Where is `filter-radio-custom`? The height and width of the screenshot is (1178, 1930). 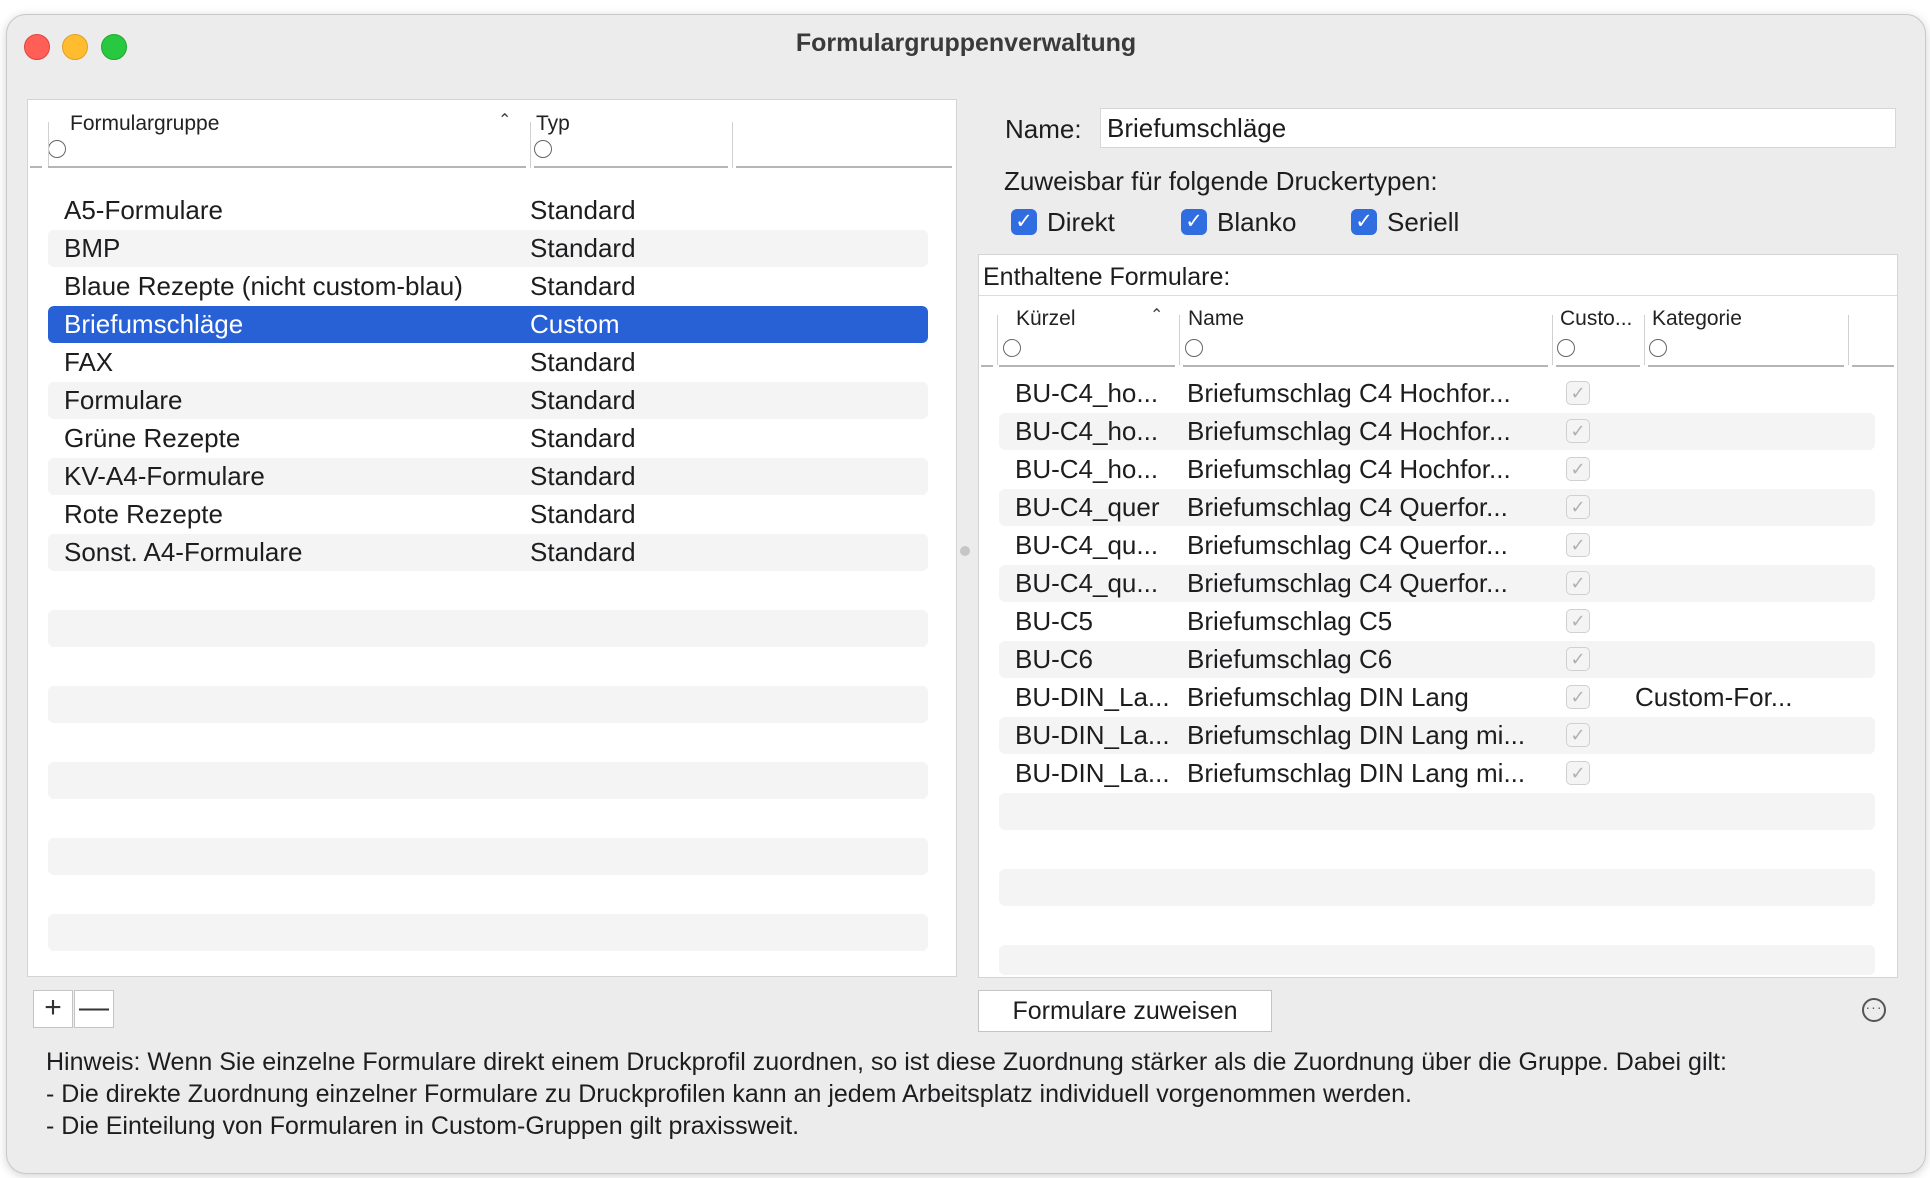
filter-radio-custom is located at coordinates (1566, 348).